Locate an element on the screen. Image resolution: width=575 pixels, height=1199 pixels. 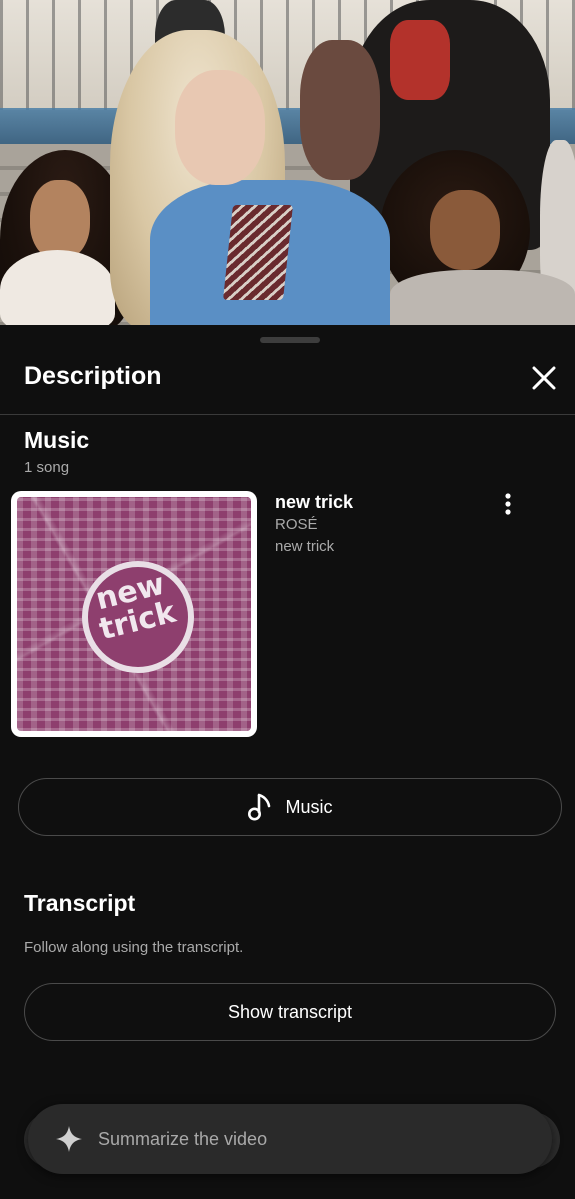
transcript-subtitle: Follow along using the transcript. is located at coordinates (134, 947).